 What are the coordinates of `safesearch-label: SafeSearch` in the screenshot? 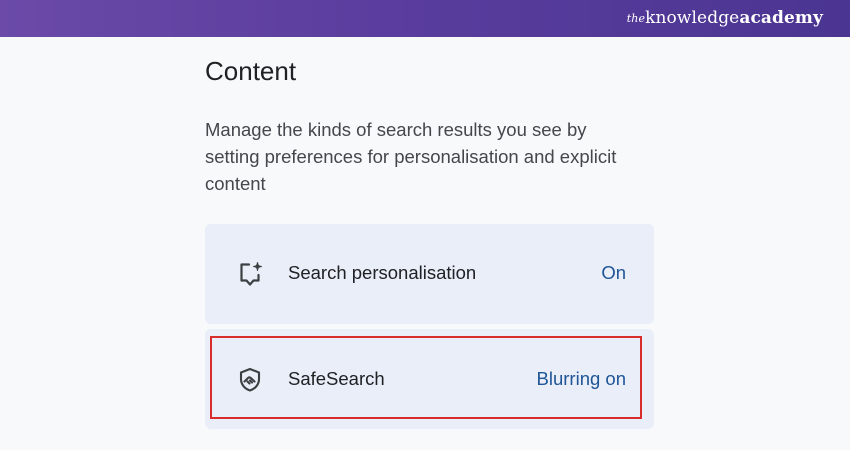 It's located at (336, 378).